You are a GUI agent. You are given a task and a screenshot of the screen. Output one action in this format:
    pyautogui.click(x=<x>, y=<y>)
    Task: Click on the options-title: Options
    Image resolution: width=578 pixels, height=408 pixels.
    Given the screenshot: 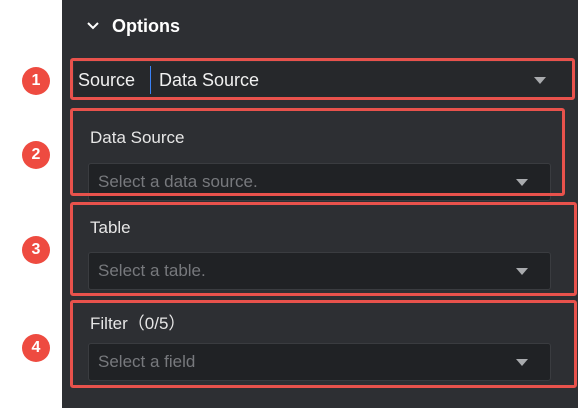 What is the action you would take?
    pyautogui.click(x=146, y=25)
    